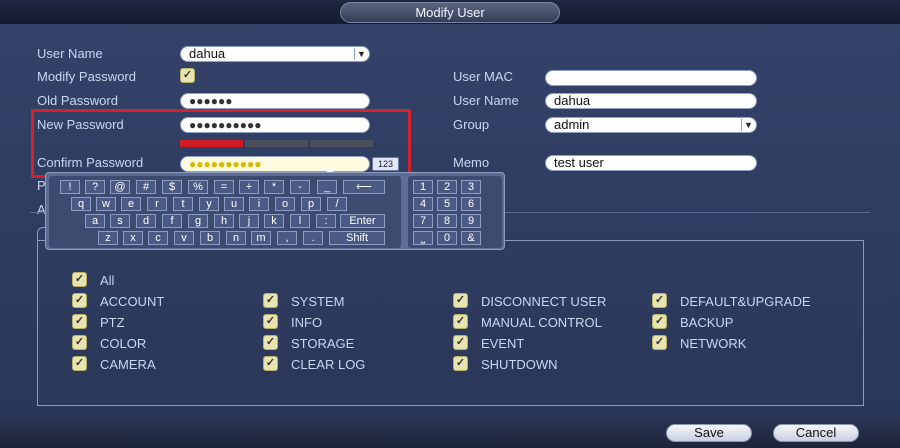 The height and width of the screenshot is (448, 900). What do you see at coordinates (158, 238) in the screenshot?
I see `key: c` at bounding box center [158, 238].